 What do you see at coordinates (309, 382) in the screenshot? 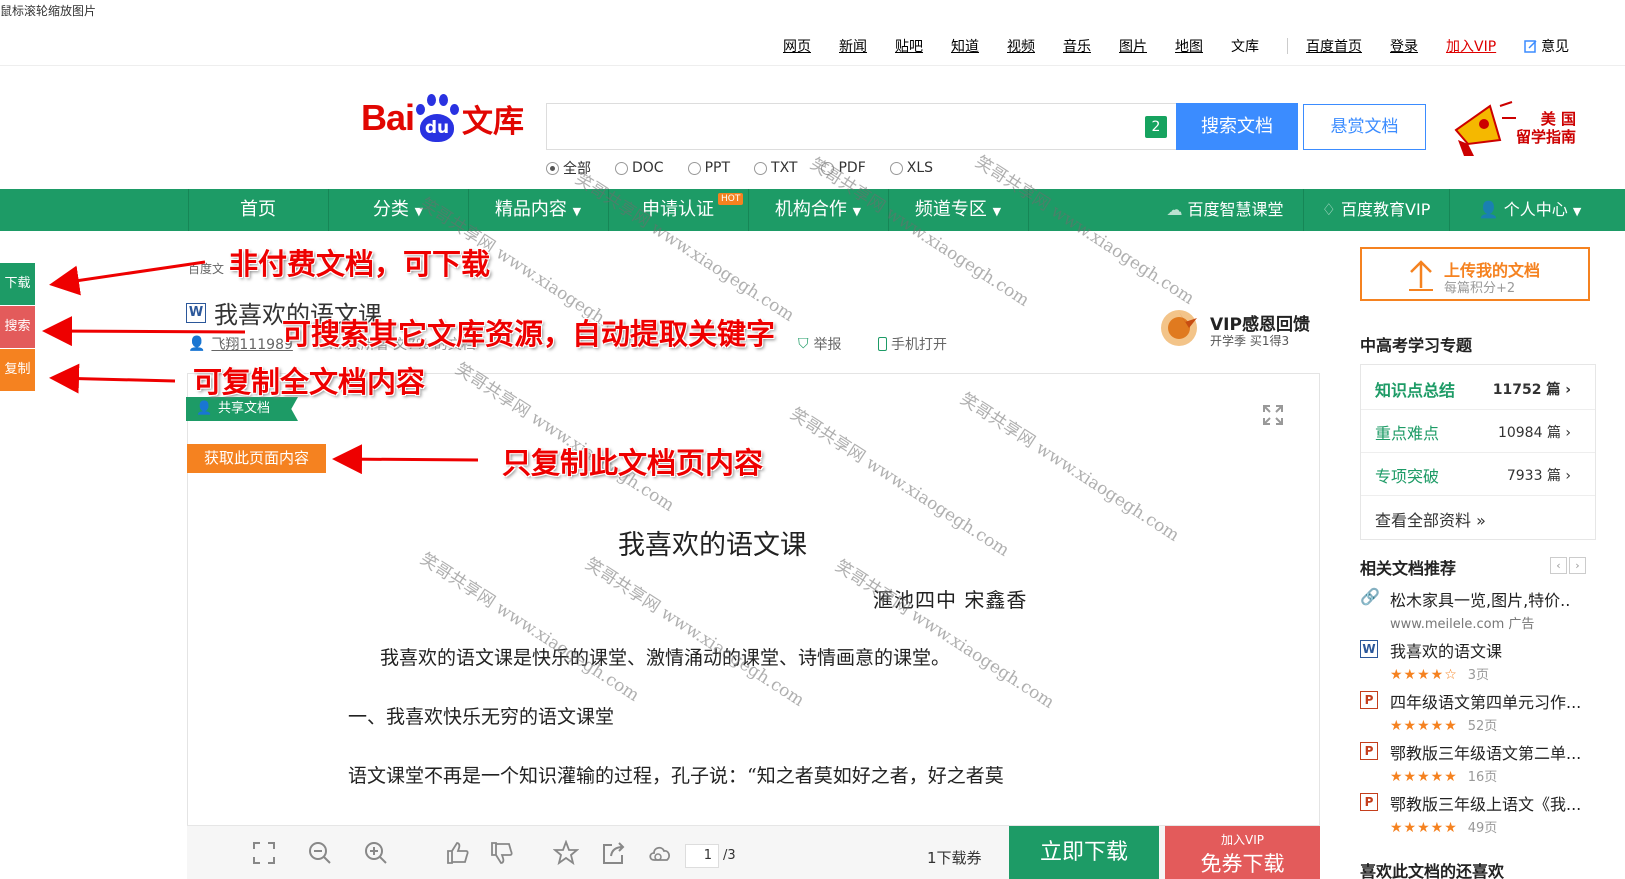
I see `annotation-copy-all: 可复制全文档内容` at bounding box center [309, 382].